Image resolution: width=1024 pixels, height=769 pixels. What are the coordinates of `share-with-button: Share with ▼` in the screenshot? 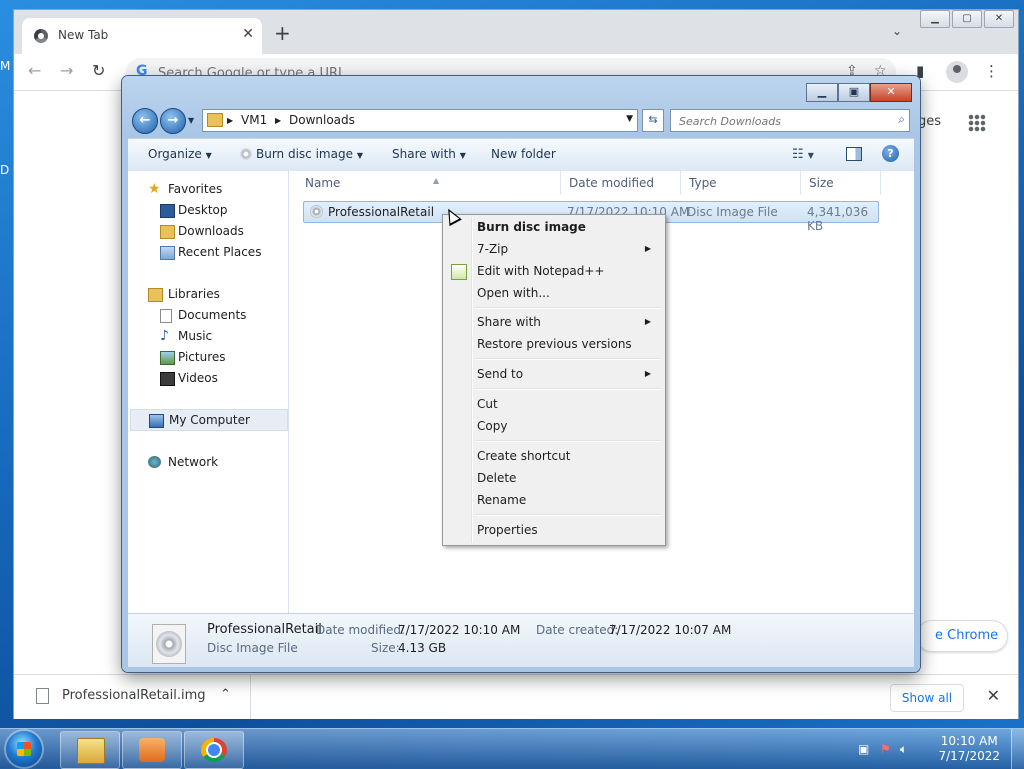 It's located at (429, 154).